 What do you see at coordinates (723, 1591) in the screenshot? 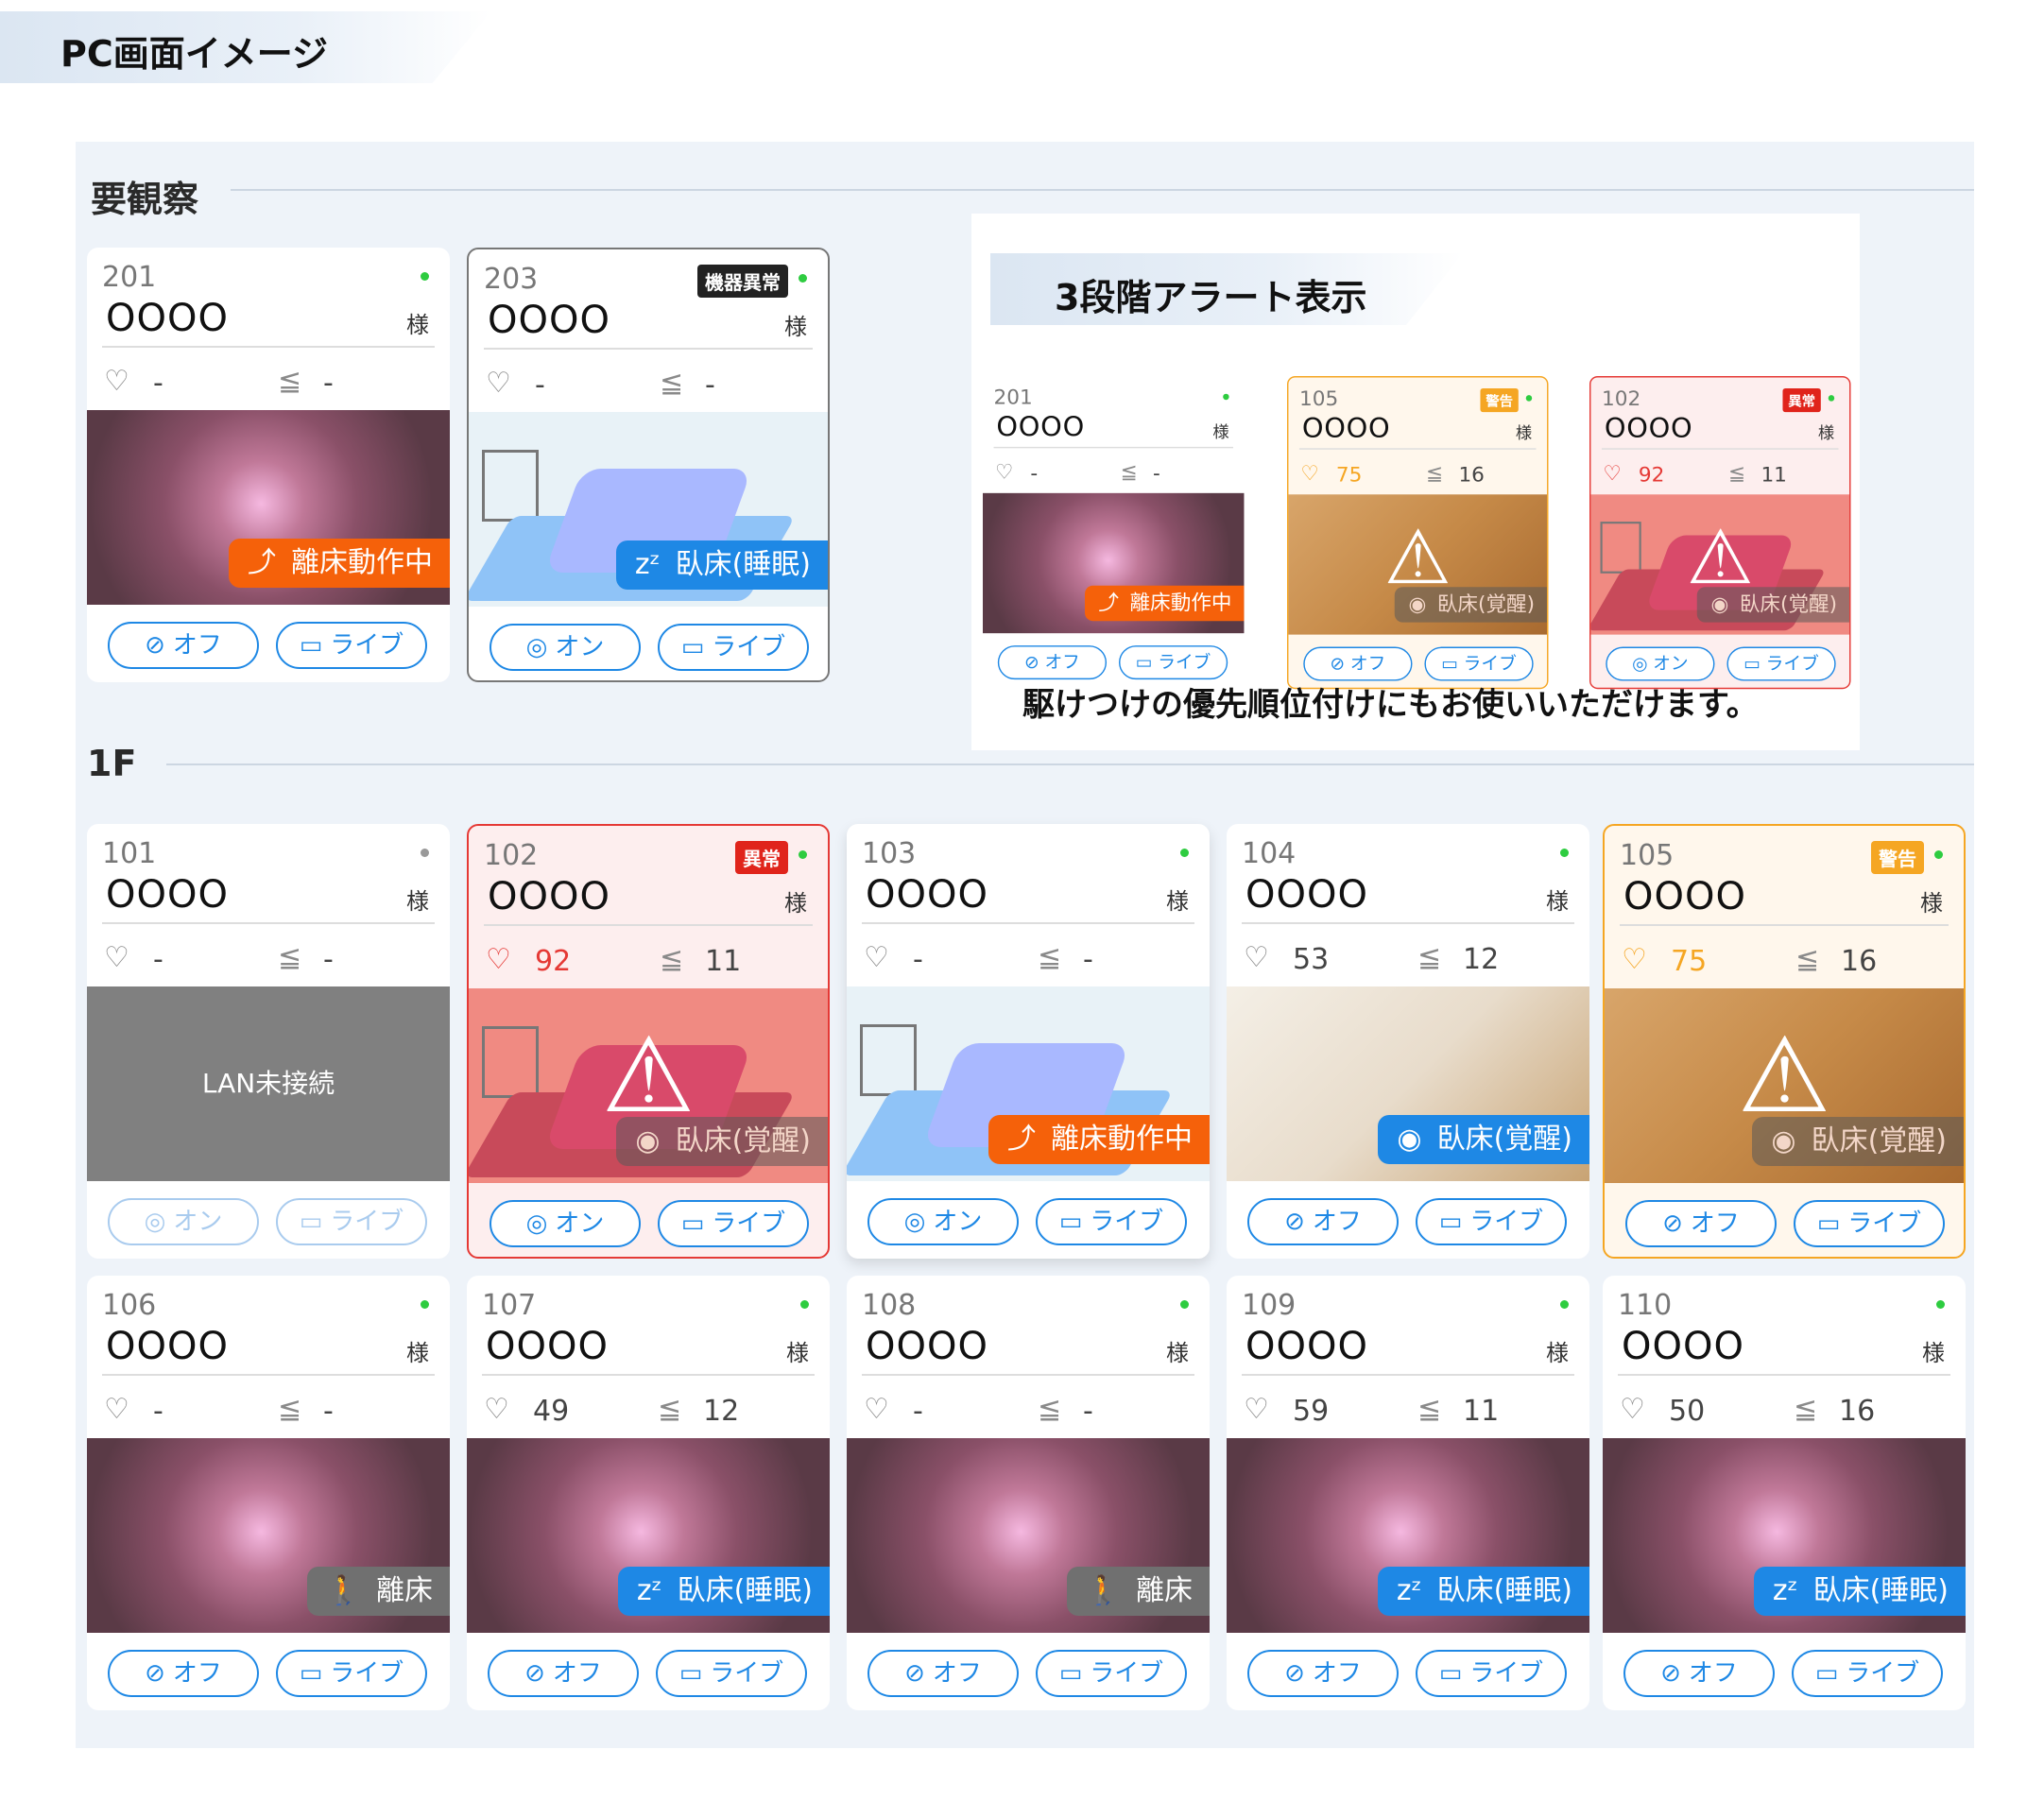
I see `status-badge: zᶻ 臥床(睡眠)` at bounding box center [723, 1591].